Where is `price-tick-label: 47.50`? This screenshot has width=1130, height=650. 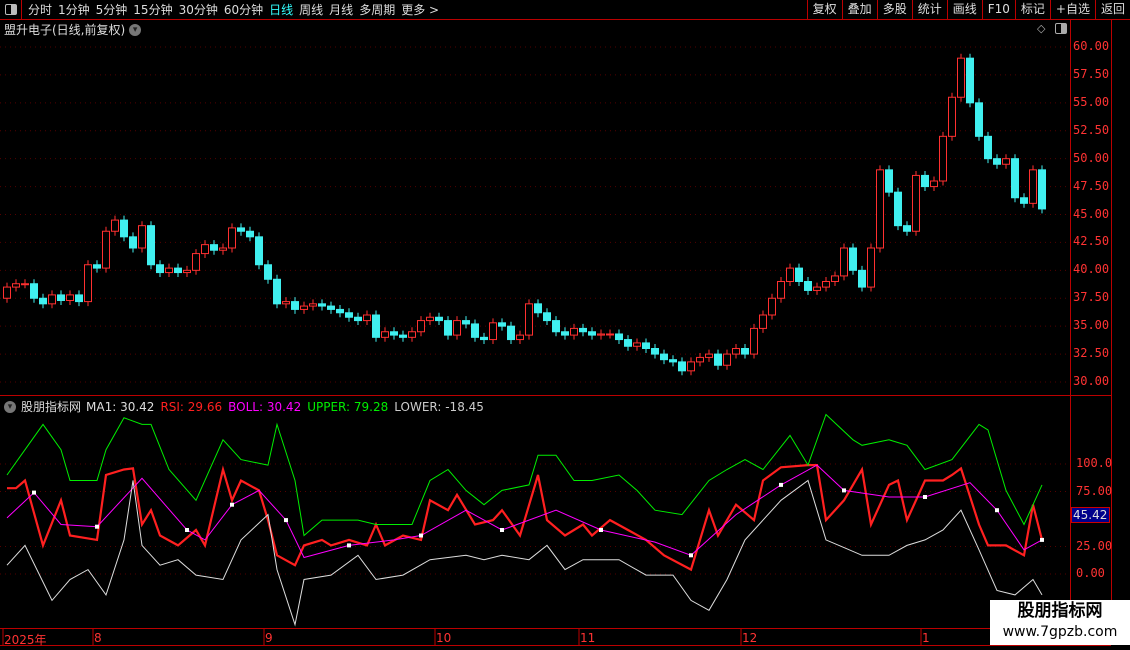
price-tick-label: 47.50 is located at coordinates (1091, 185).